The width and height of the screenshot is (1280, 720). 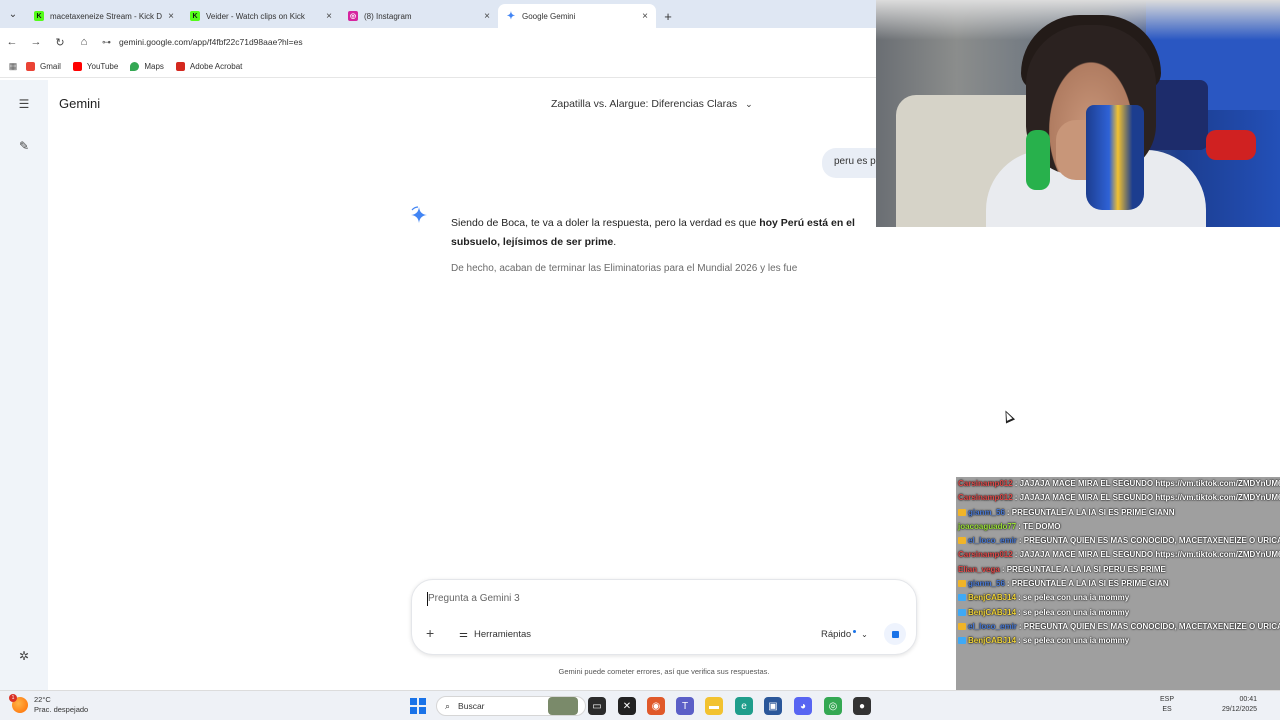 I want to click on discord-icon: ◕, so click(x=803, y=706).